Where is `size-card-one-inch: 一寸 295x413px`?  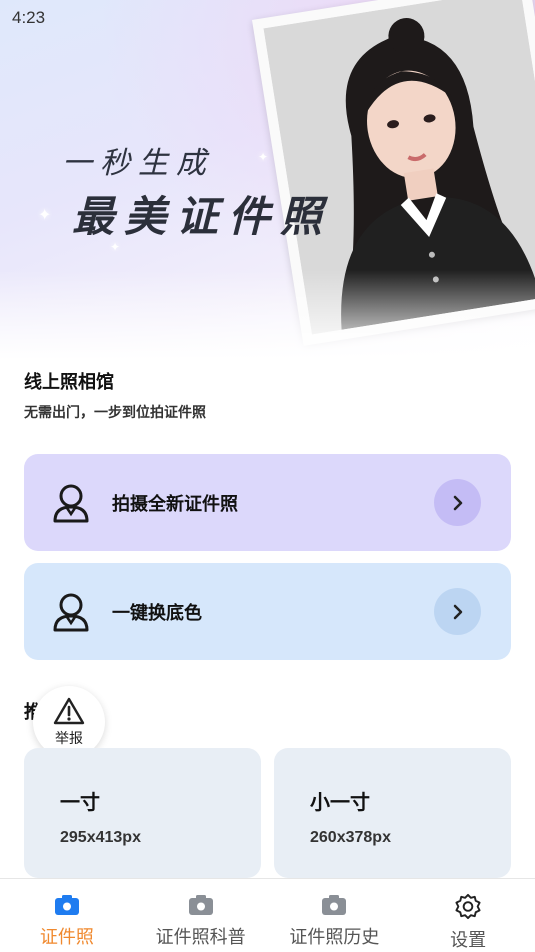 size-card-one-inch: 一寸 295x413px is located at coordinates (142, 813).